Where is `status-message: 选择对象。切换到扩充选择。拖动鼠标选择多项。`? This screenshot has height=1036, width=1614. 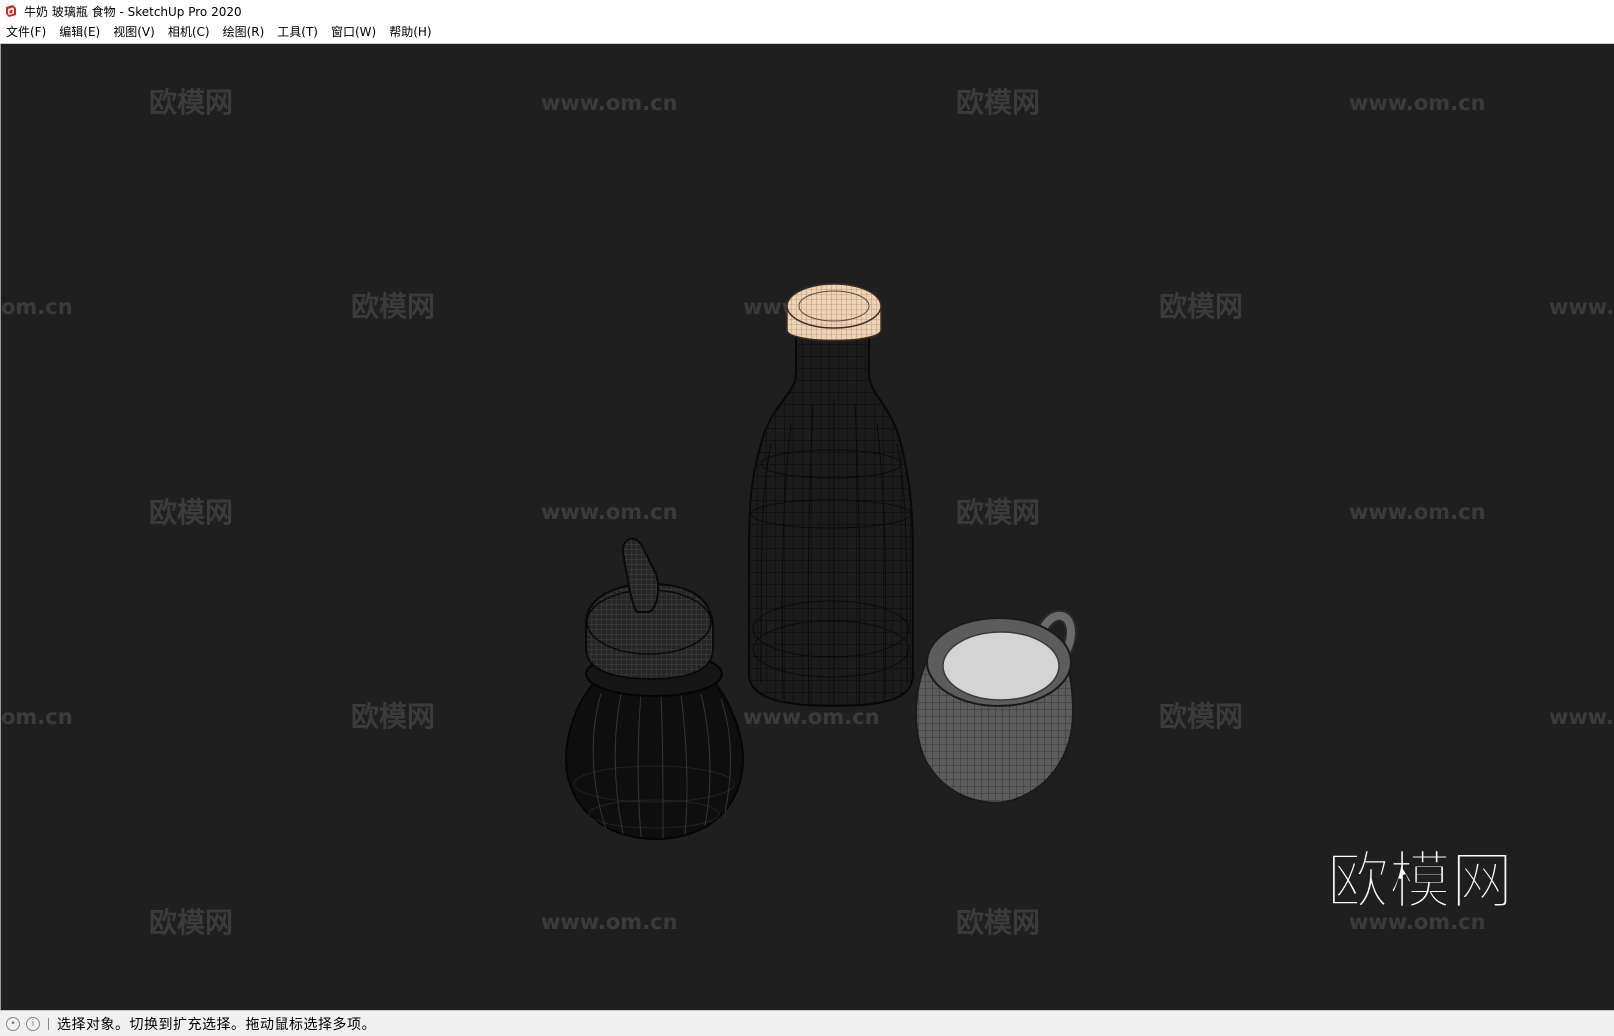 status-message: 选择对象。切换到扩充选择。拖动鼠标选择多项。 is located at coordinates (216, 1024).